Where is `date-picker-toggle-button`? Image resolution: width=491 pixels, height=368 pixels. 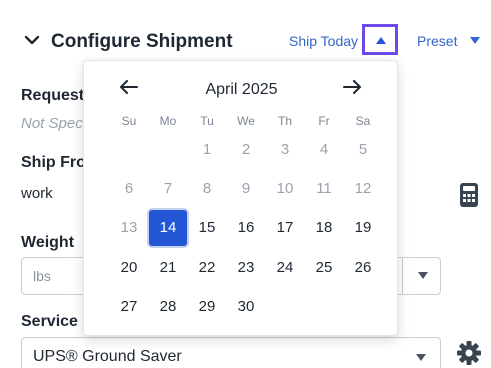
date-picker-toggle-button is located at coordinates (380, 39).